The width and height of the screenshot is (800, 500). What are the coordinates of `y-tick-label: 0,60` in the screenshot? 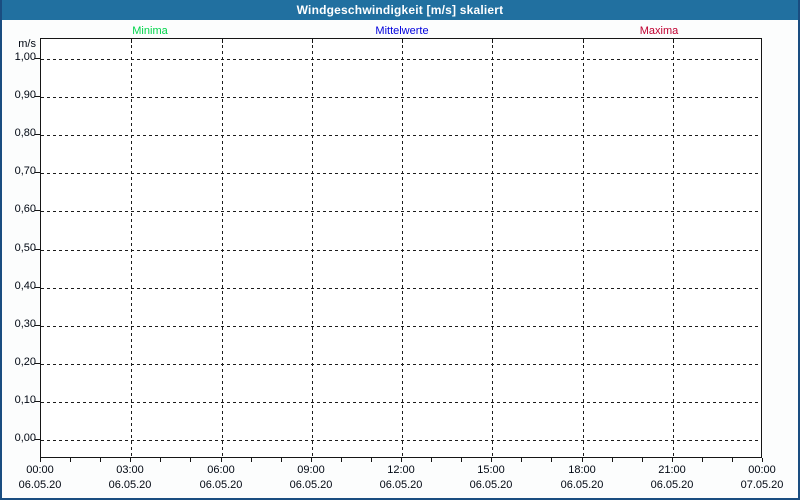 It's located at (25, 209).